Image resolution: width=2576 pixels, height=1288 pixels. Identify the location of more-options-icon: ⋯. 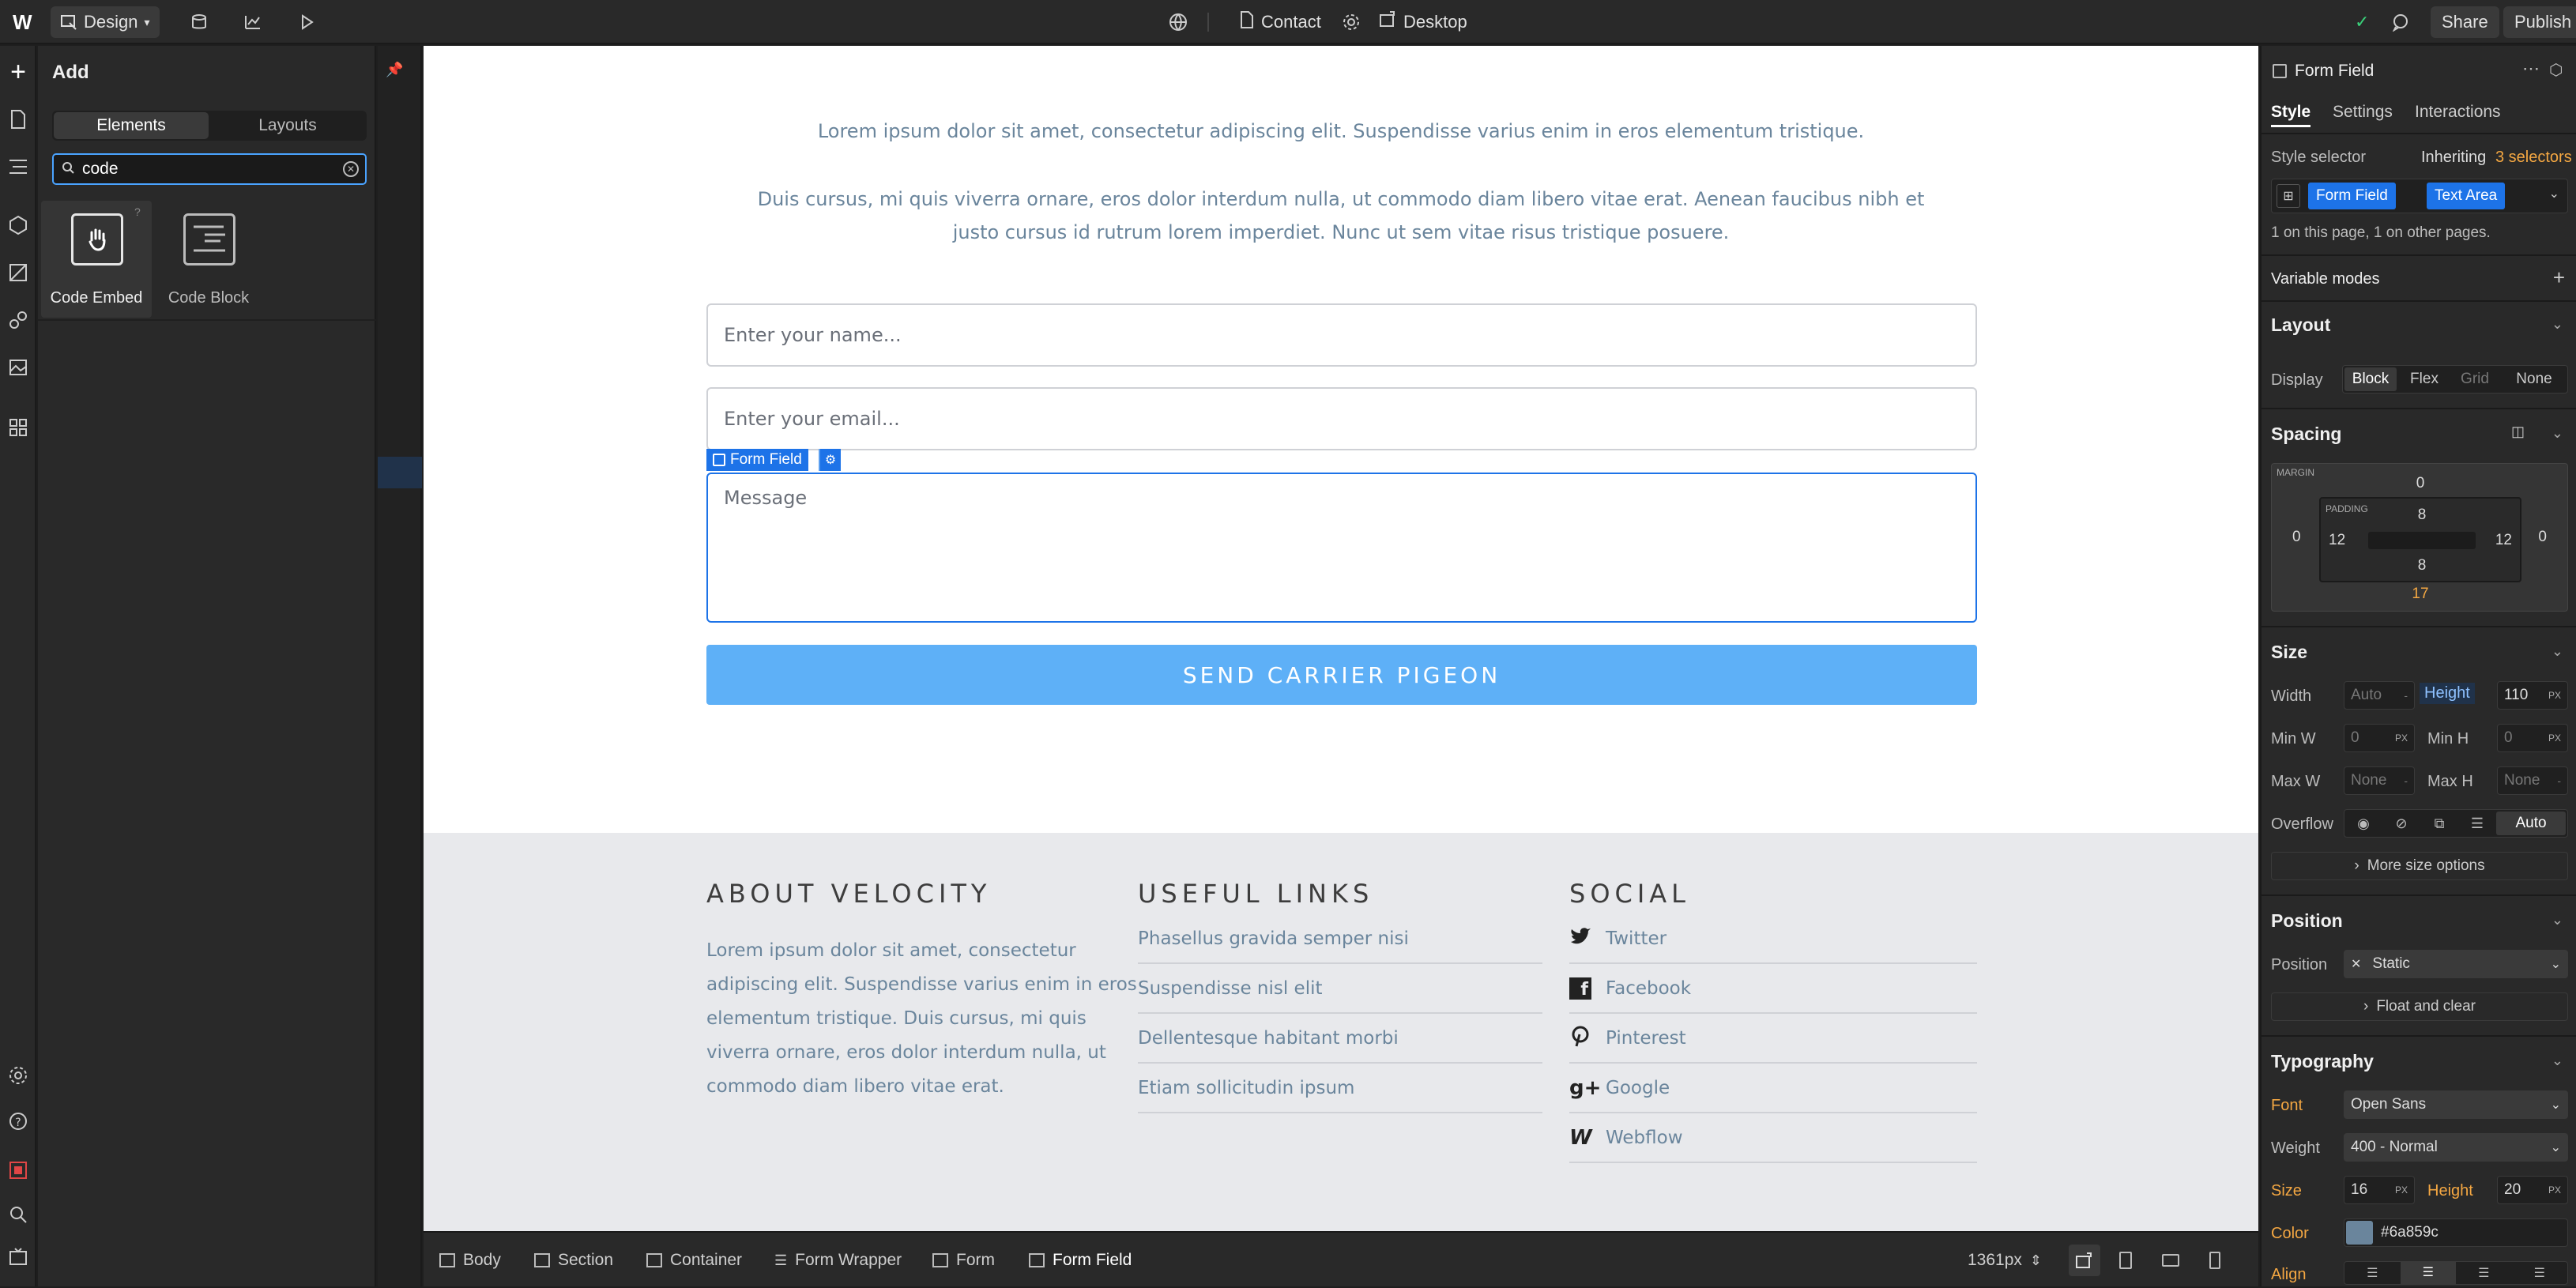
(2531, 68).